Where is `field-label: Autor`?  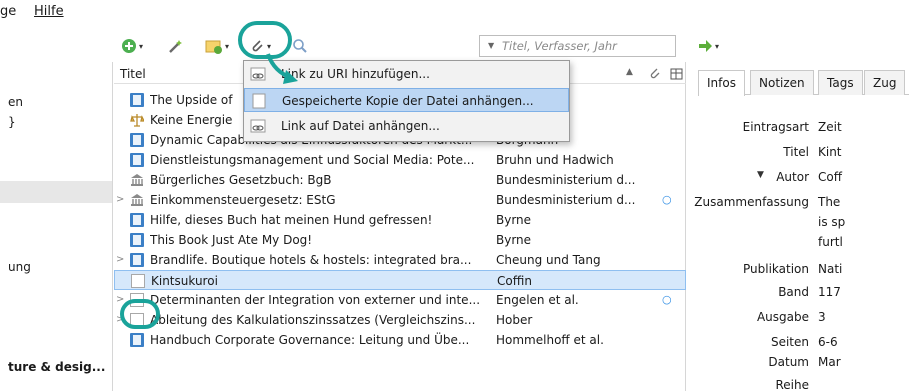 field-label: Autor is located at coordinates (792, 177).